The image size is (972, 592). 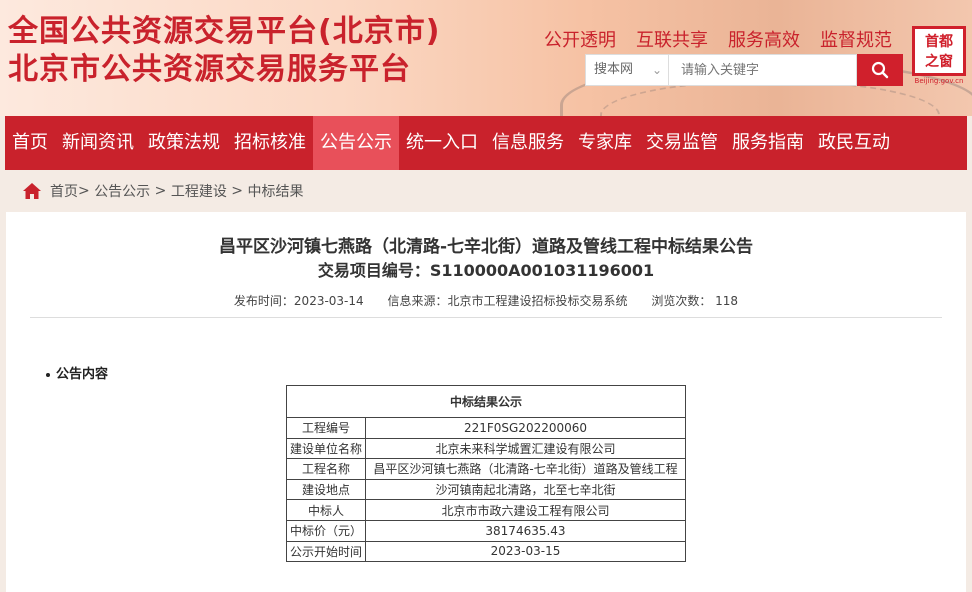 What do you see at coordinates (763, 70) in the screenshot?
I see `search-input` at bounding box center [763, 70].